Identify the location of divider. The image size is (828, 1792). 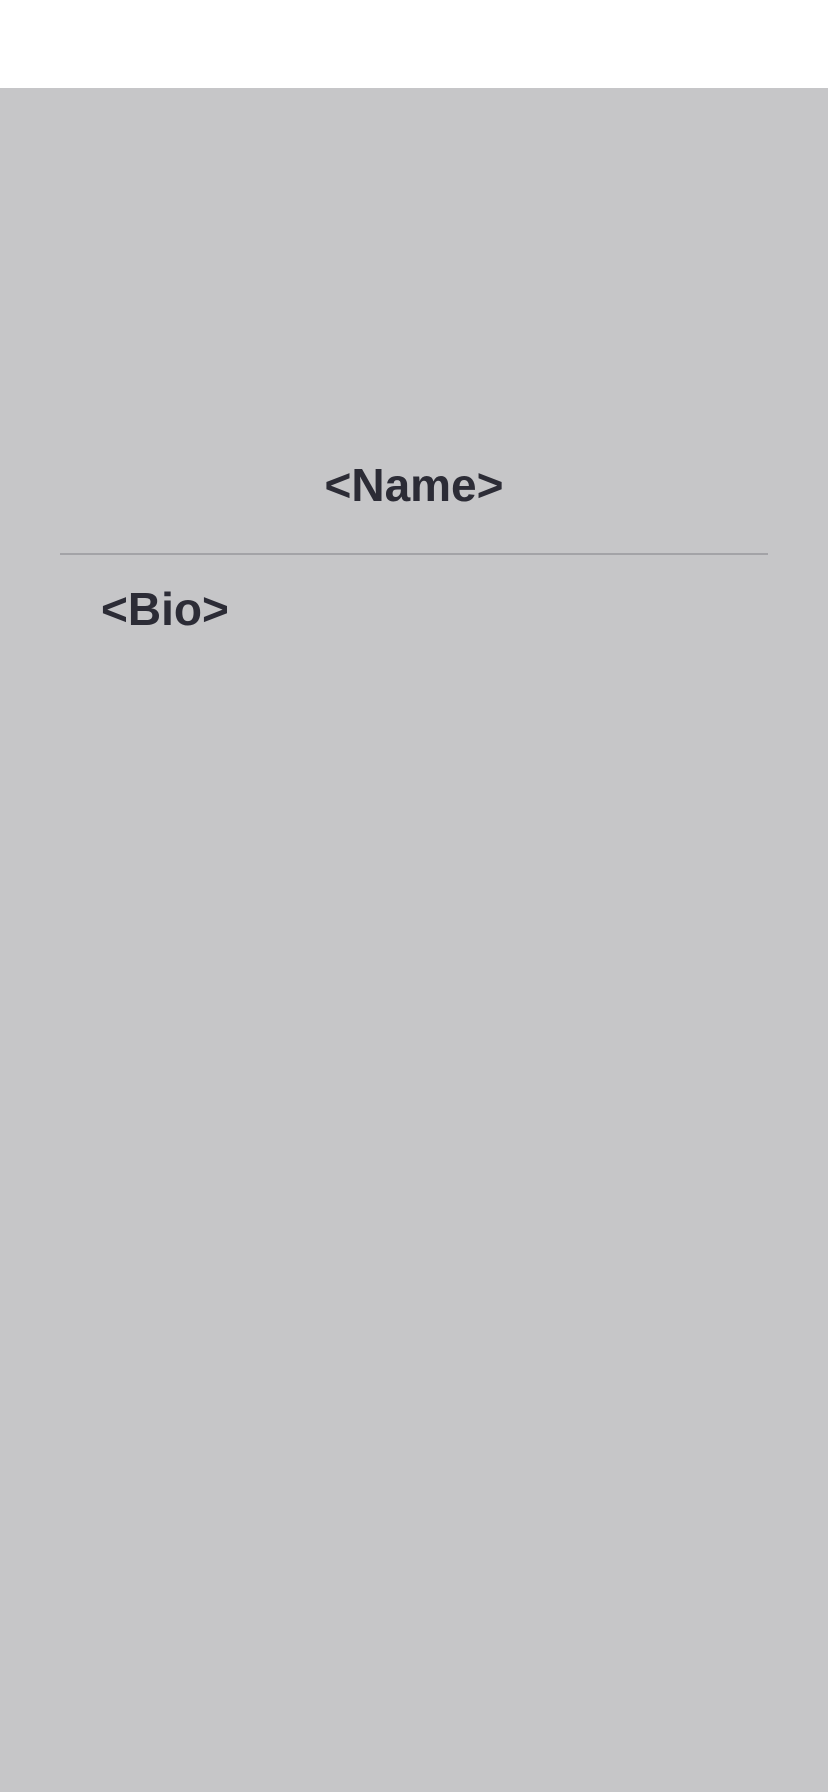
(414, 554).